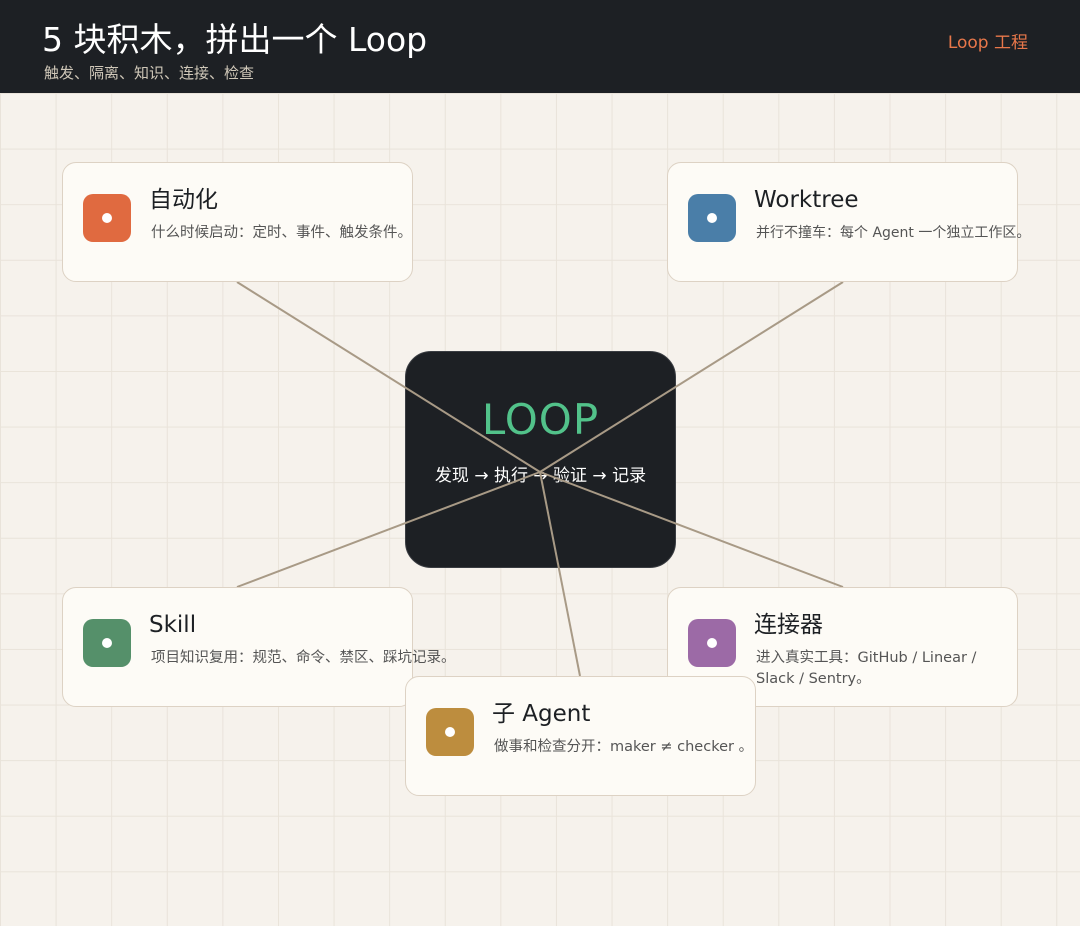 This screenshot has height=926, width=1080. Describe the element at coordinates (866, 668) in the screenshot. I see `card-description: 进入真实工具：GitHub / Linear / Slack / Sentry。` at that location.